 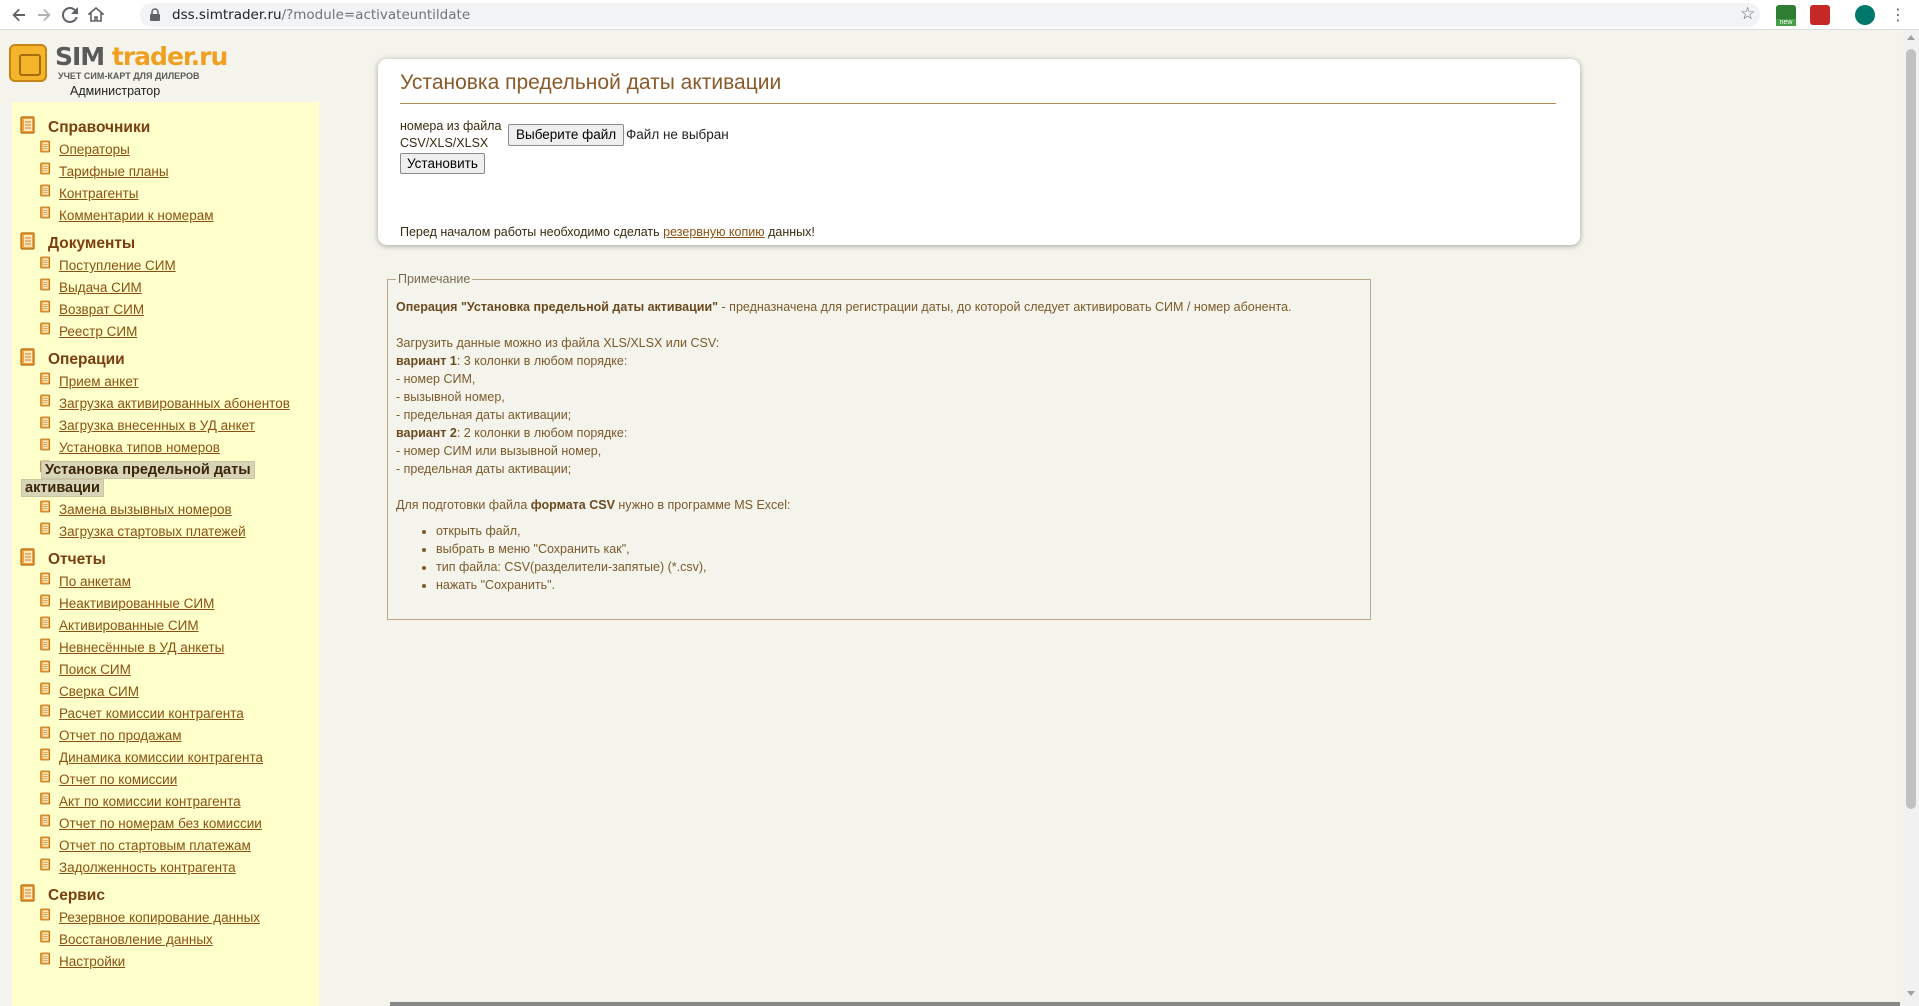 I want to click on sidebar-item-label: Акт по комиссии контрагента, so click(x=150, y=801).